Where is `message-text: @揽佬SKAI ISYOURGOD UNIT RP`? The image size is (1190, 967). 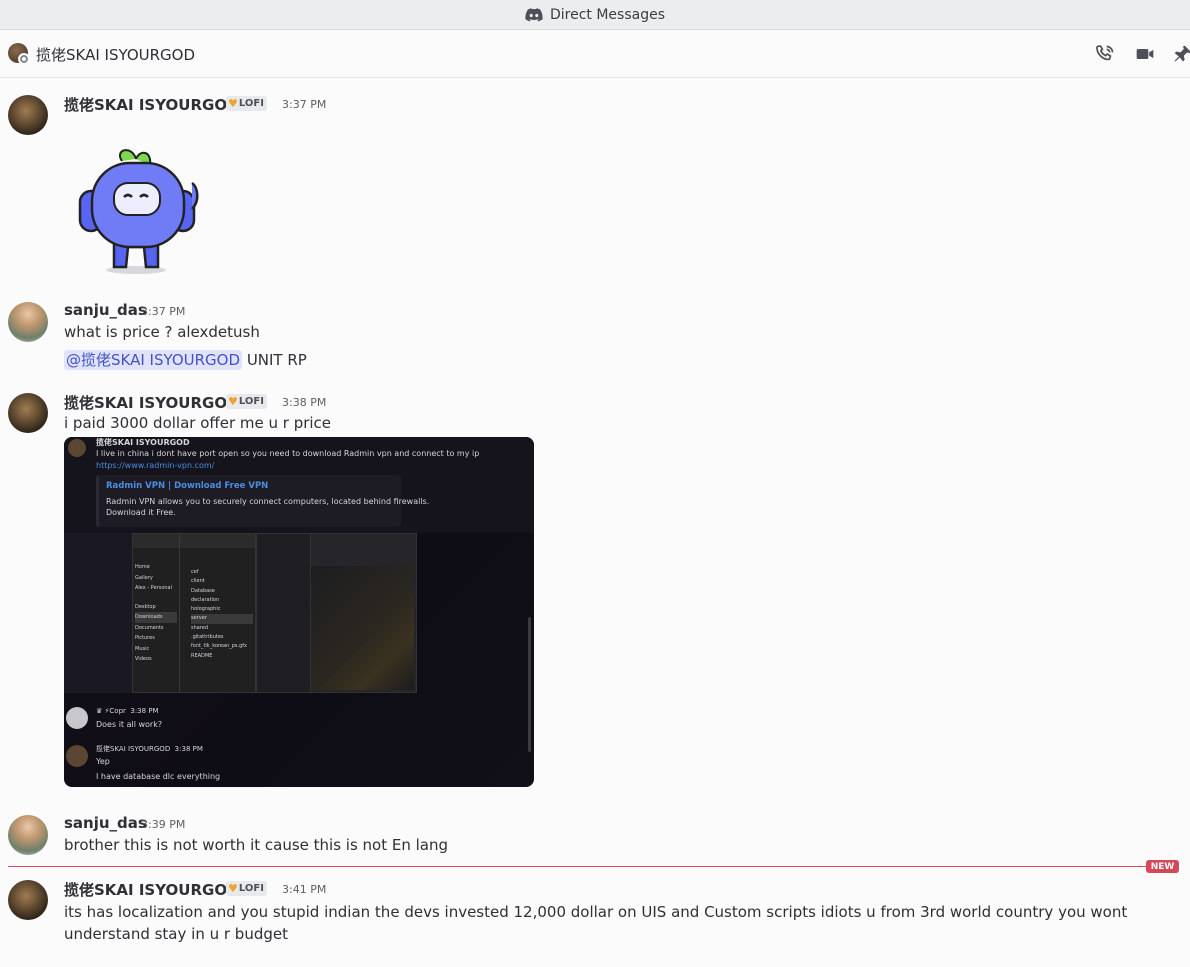
message-text: @揽佬SKAI ISYOURGOD UNIT RP is located at coordinates (185, 359).